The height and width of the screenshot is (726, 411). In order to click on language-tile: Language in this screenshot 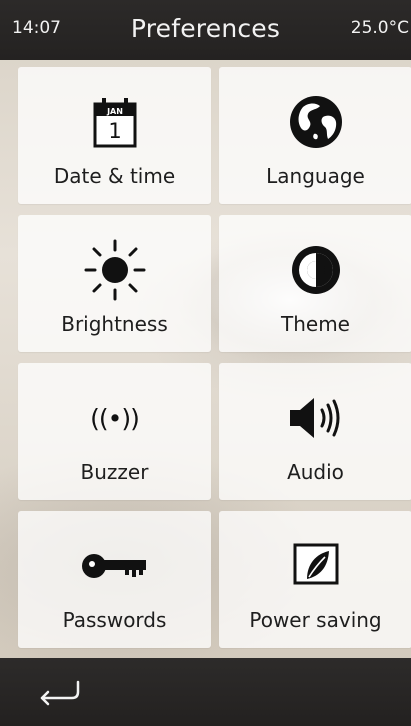, I will do `click(315, 135)`.